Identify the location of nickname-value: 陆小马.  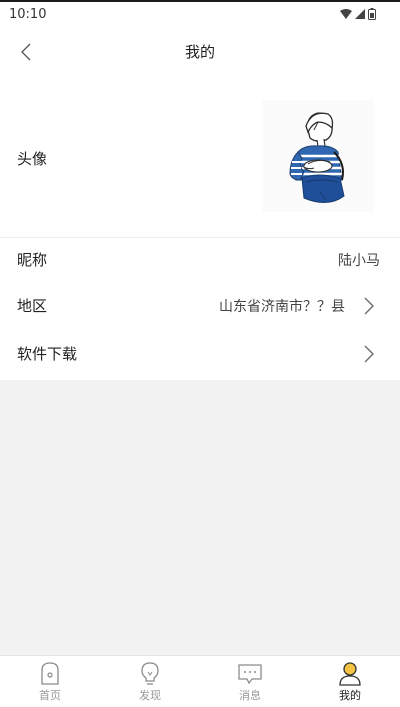
(359, 261).